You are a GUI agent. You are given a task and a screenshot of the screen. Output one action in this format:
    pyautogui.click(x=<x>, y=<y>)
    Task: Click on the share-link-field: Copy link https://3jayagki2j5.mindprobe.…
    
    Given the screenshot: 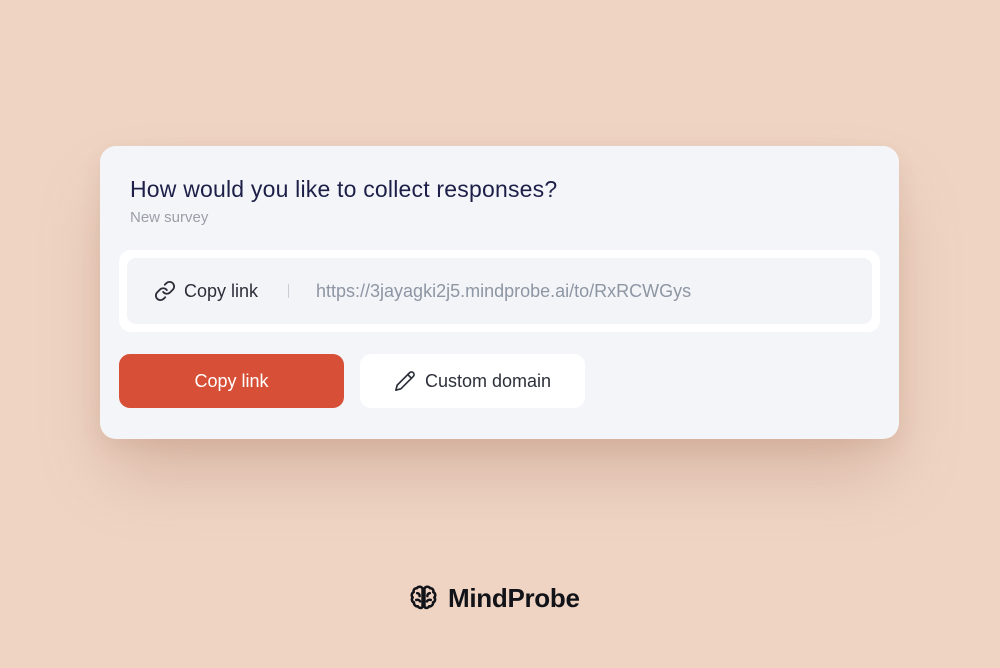 What is the action you would take?
    pyautogui.click(x=499, y=291)
    